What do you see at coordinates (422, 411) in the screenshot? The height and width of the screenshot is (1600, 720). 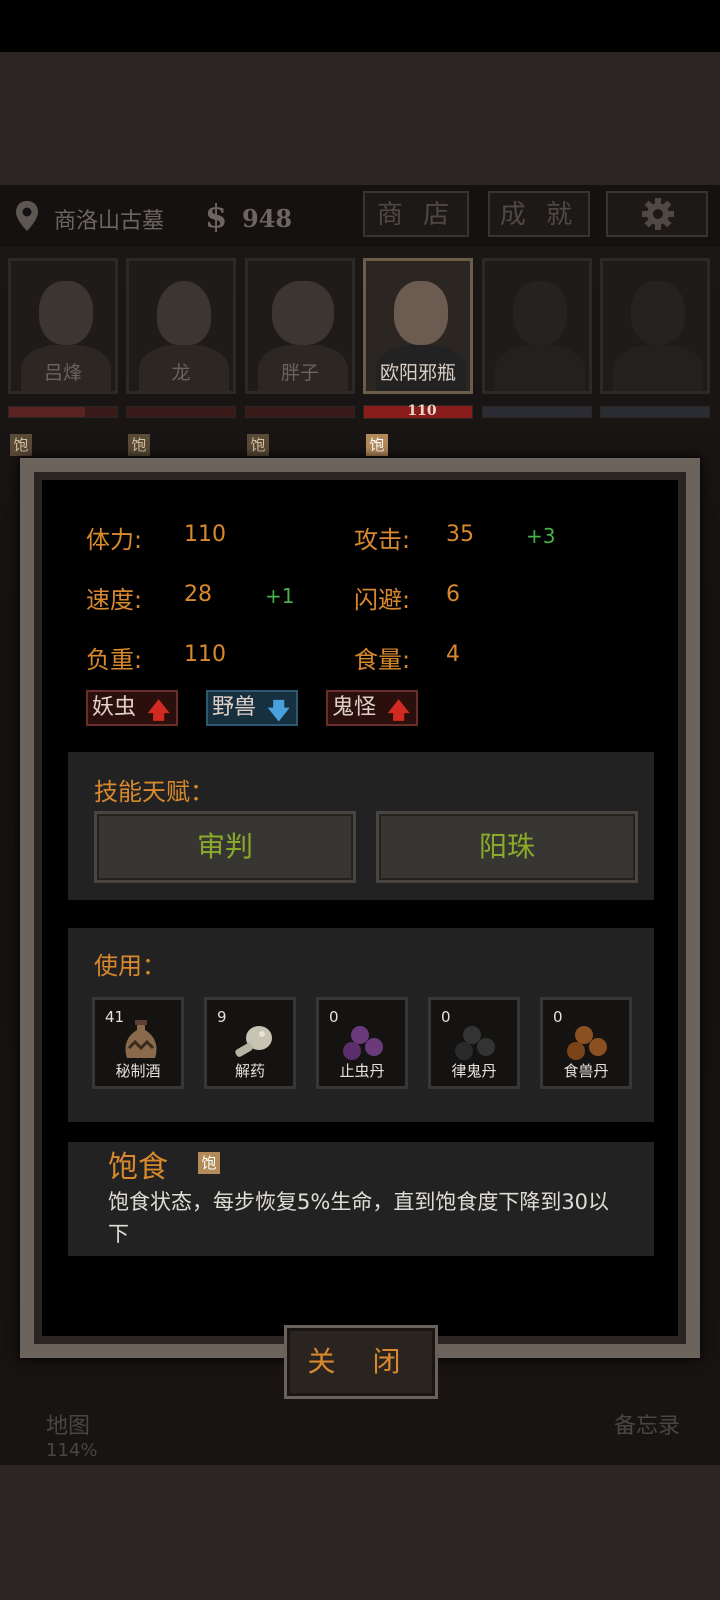 I see `health-value: 110` at bounding box center [422, 411].